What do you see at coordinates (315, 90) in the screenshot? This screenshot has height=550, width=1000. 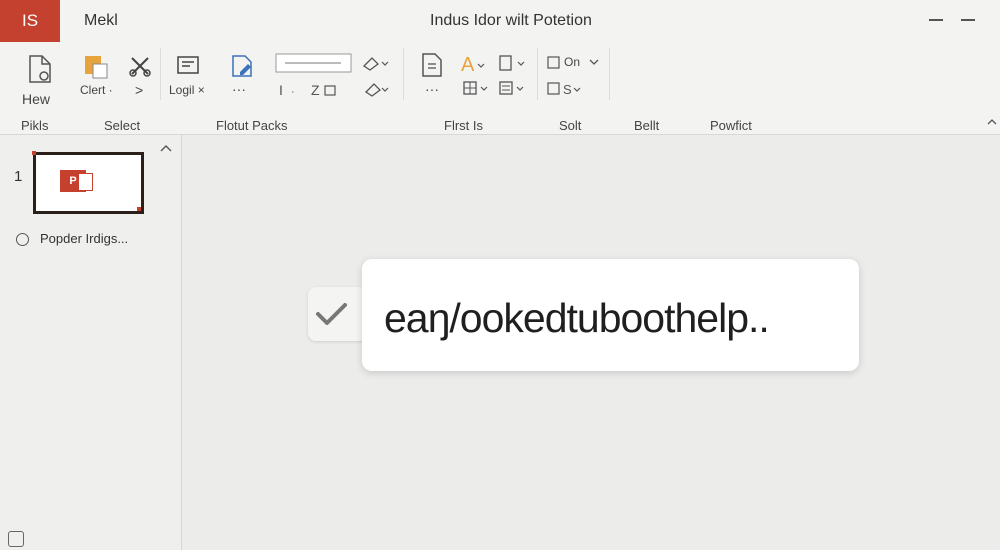 I see `svg-text: Z` at bounding box center [315, 90].